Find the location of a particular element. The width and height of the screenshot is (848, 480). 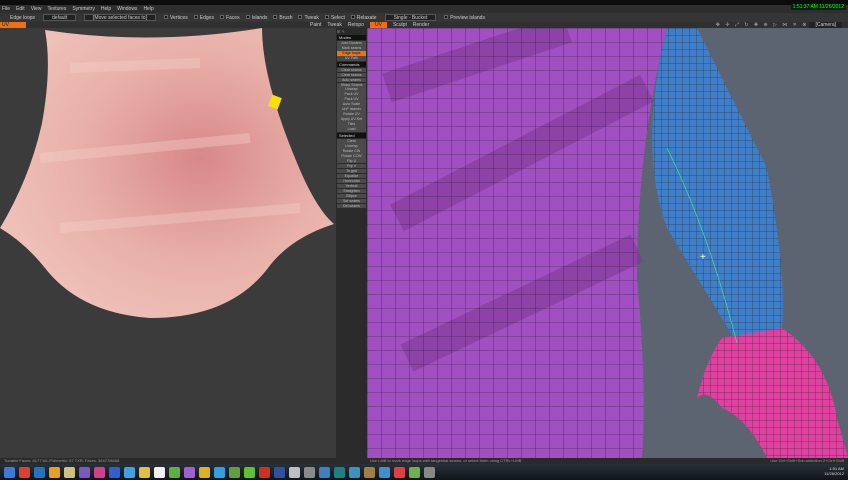

system-tray: 1:51 AM 11/26/2012 is located at coordinates (834, 471).